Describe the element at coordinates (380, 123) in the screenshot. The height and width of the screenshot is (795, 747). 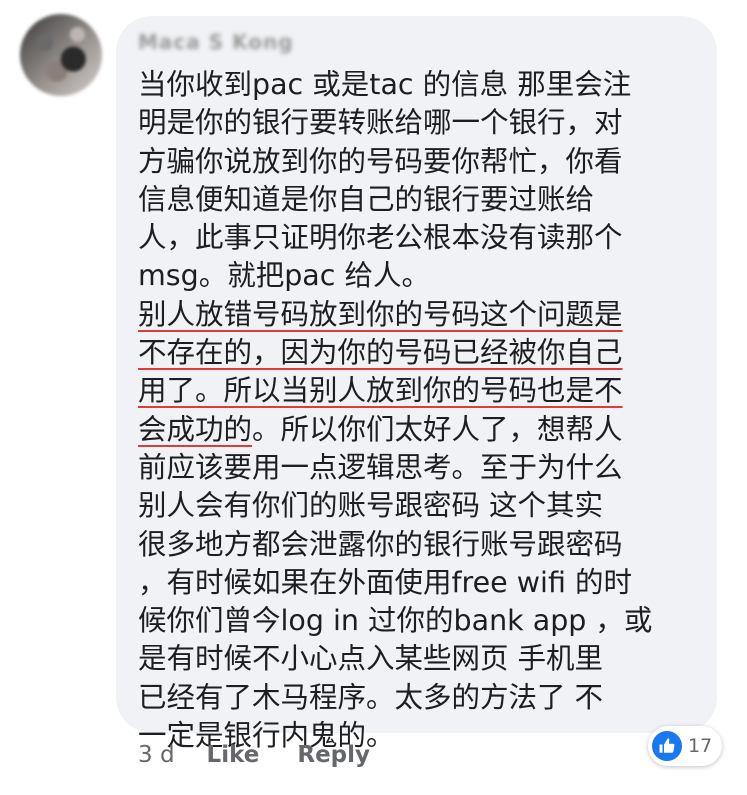
I see `line-text: 明是你的银行要转账给哪一个银行，对` at that location.